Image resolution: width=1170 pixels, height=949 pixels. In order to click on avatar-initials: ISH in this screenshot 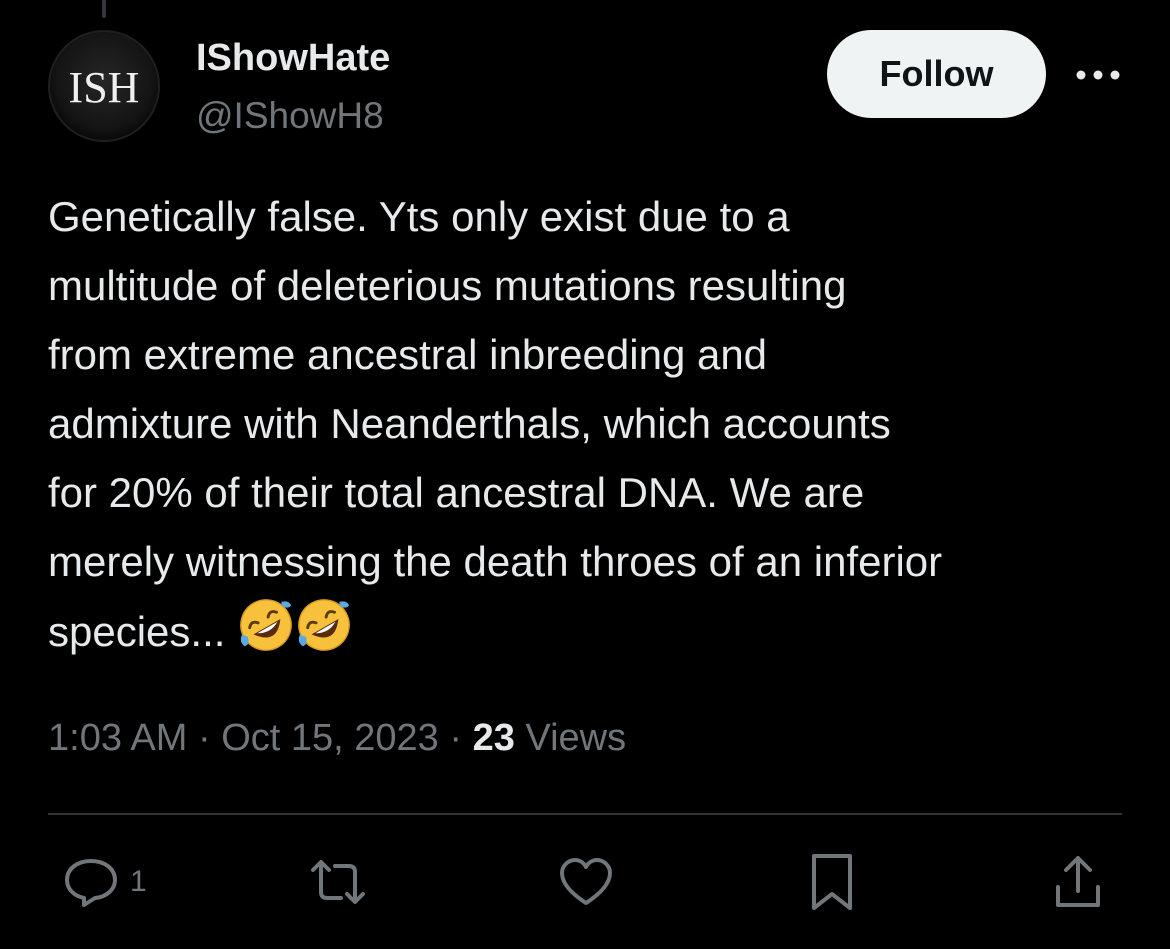, I will do `click(104, 87)`.